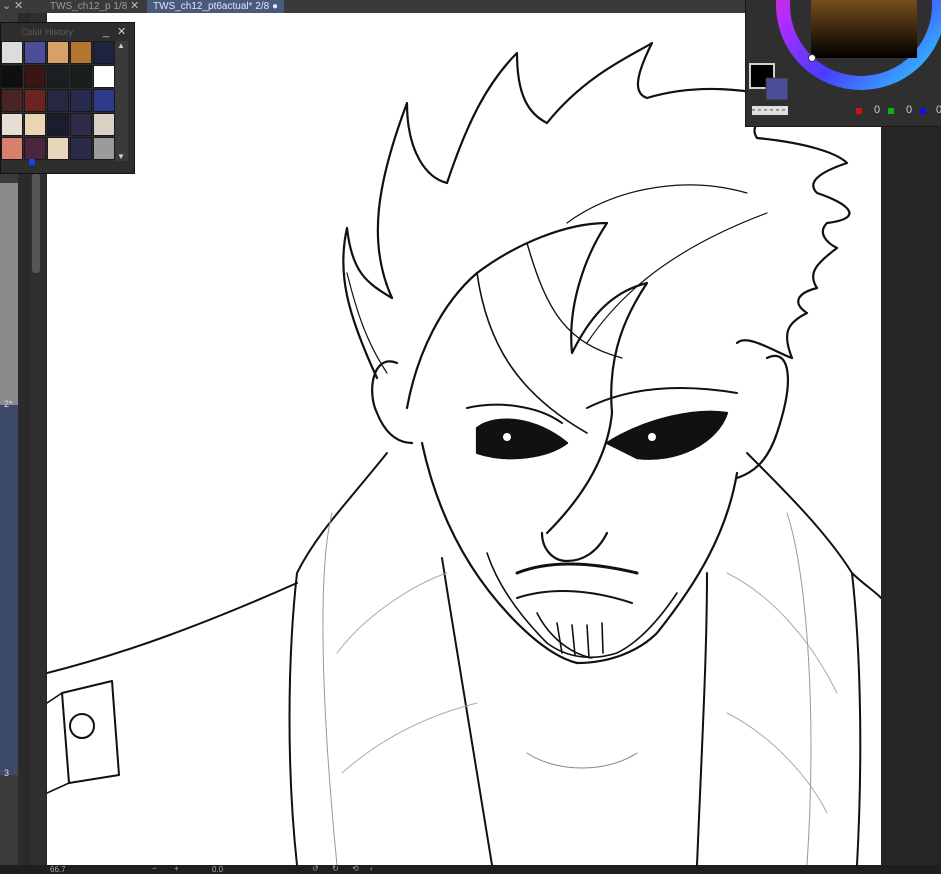 This screenshot has width=941, height=874. What do you see at coordinates (702, 718) in the screenshot?
I see `neck-right` at bounding box center [702, 718].